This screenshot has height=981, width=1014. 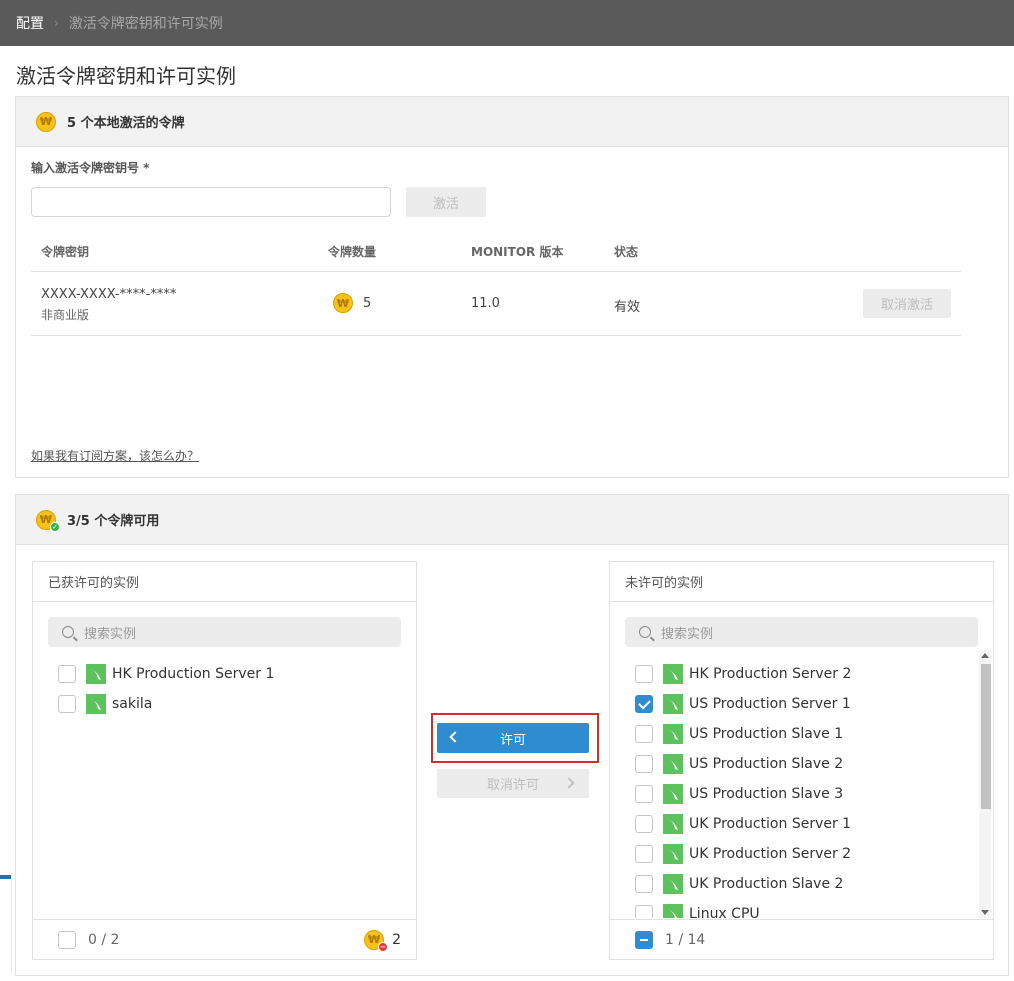 I want to click on instance-name: US Production Slave 1, so click(x=766, y=734).